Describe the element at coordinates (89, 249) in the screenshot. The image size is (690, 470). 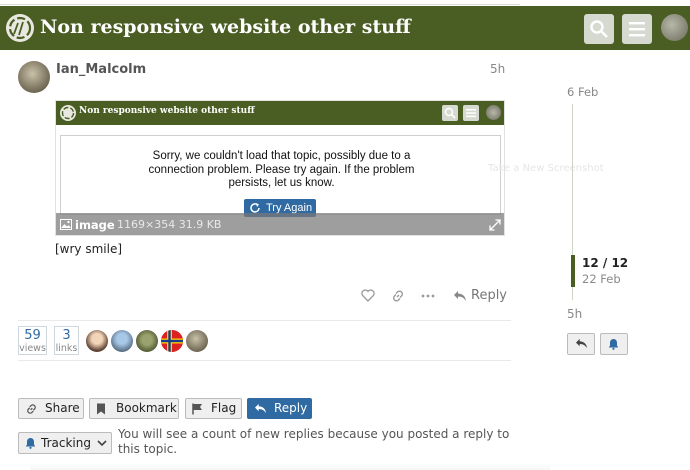
I see `post-body-text: [wry smile]` at that location.